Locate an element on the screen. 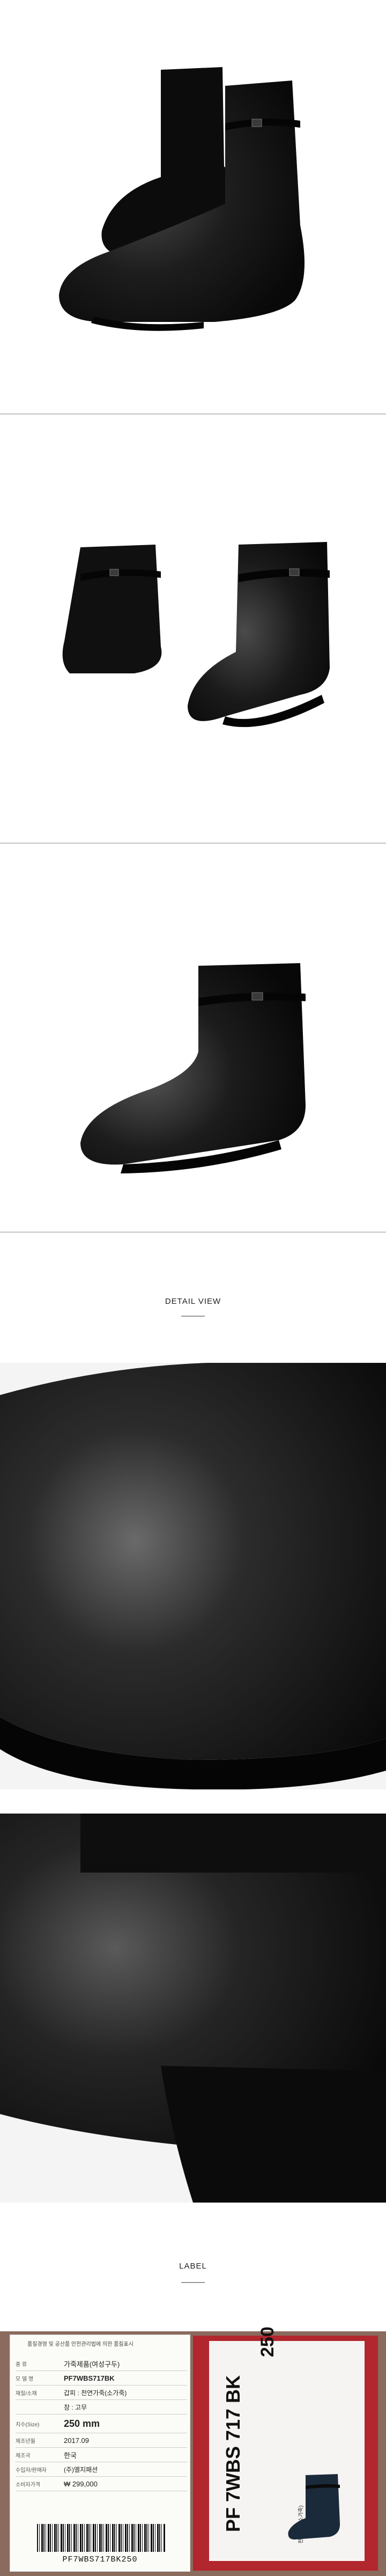  label-row-value: 창 : 고무 is located at coordinates (75, 2407).